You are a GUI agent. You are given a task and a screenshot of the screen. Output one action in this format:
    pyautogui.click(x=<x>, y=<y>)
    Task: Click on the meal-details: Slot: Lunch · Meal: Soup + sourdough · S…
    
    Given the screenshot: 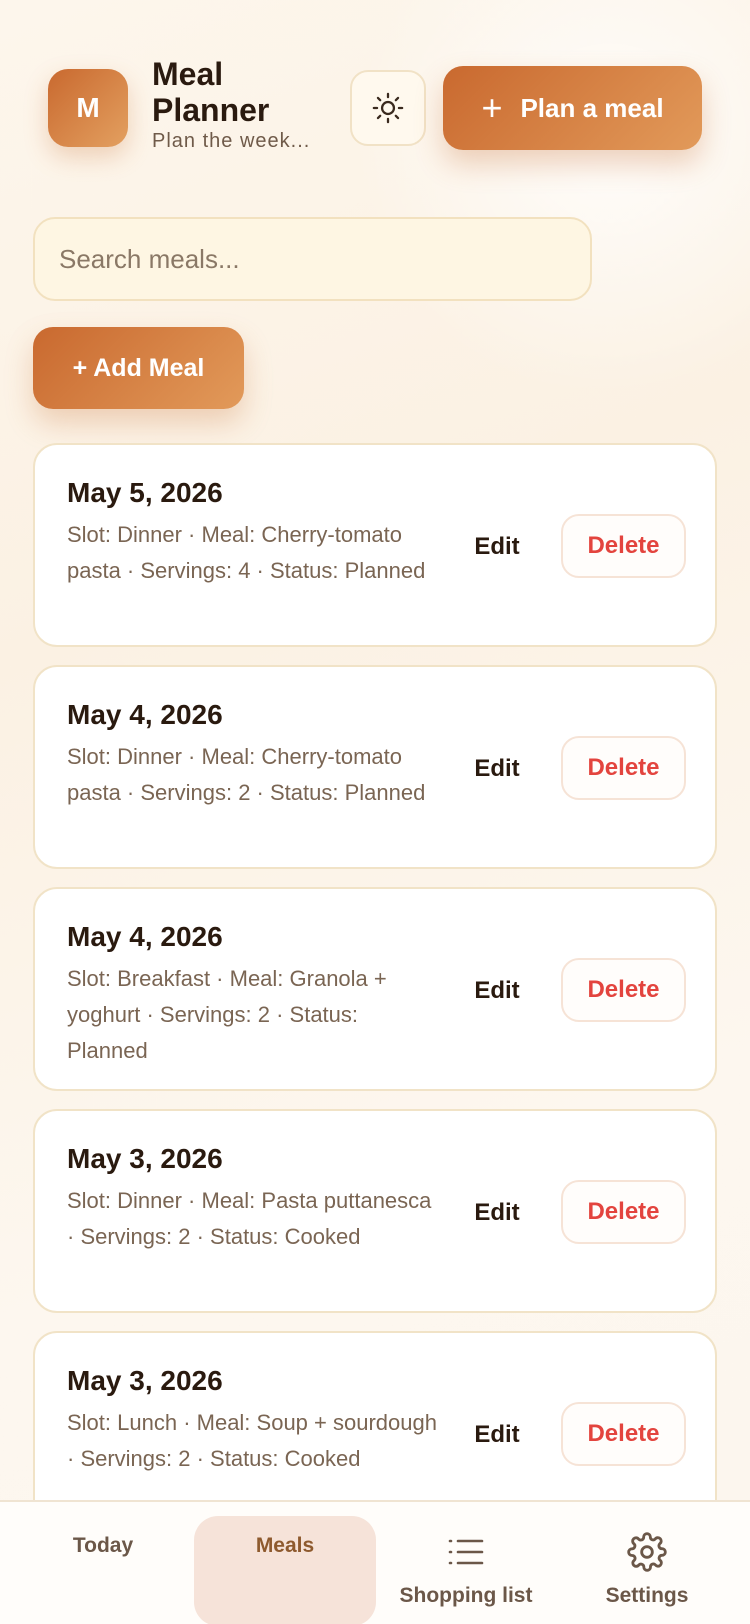 What is the action you would take?
    pyautogui.click(x=252, y=1440)
    